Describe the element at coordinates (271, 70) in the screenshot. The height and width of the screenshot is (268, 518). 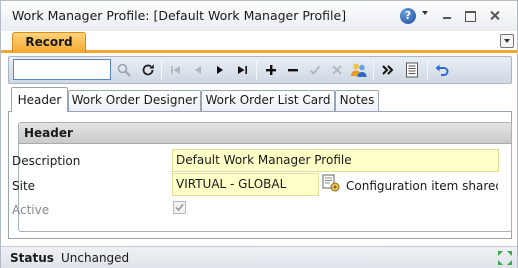
I see `add-icon` at that location.